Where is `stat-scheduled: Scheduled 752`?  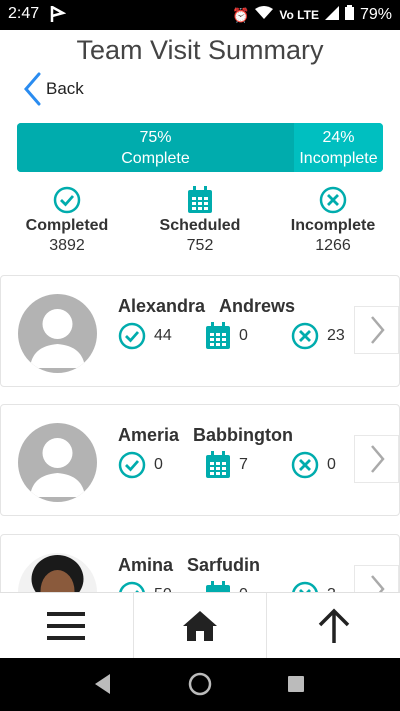 stat-scheduled: Scheduled 752 is located at coordinates (200, 220).